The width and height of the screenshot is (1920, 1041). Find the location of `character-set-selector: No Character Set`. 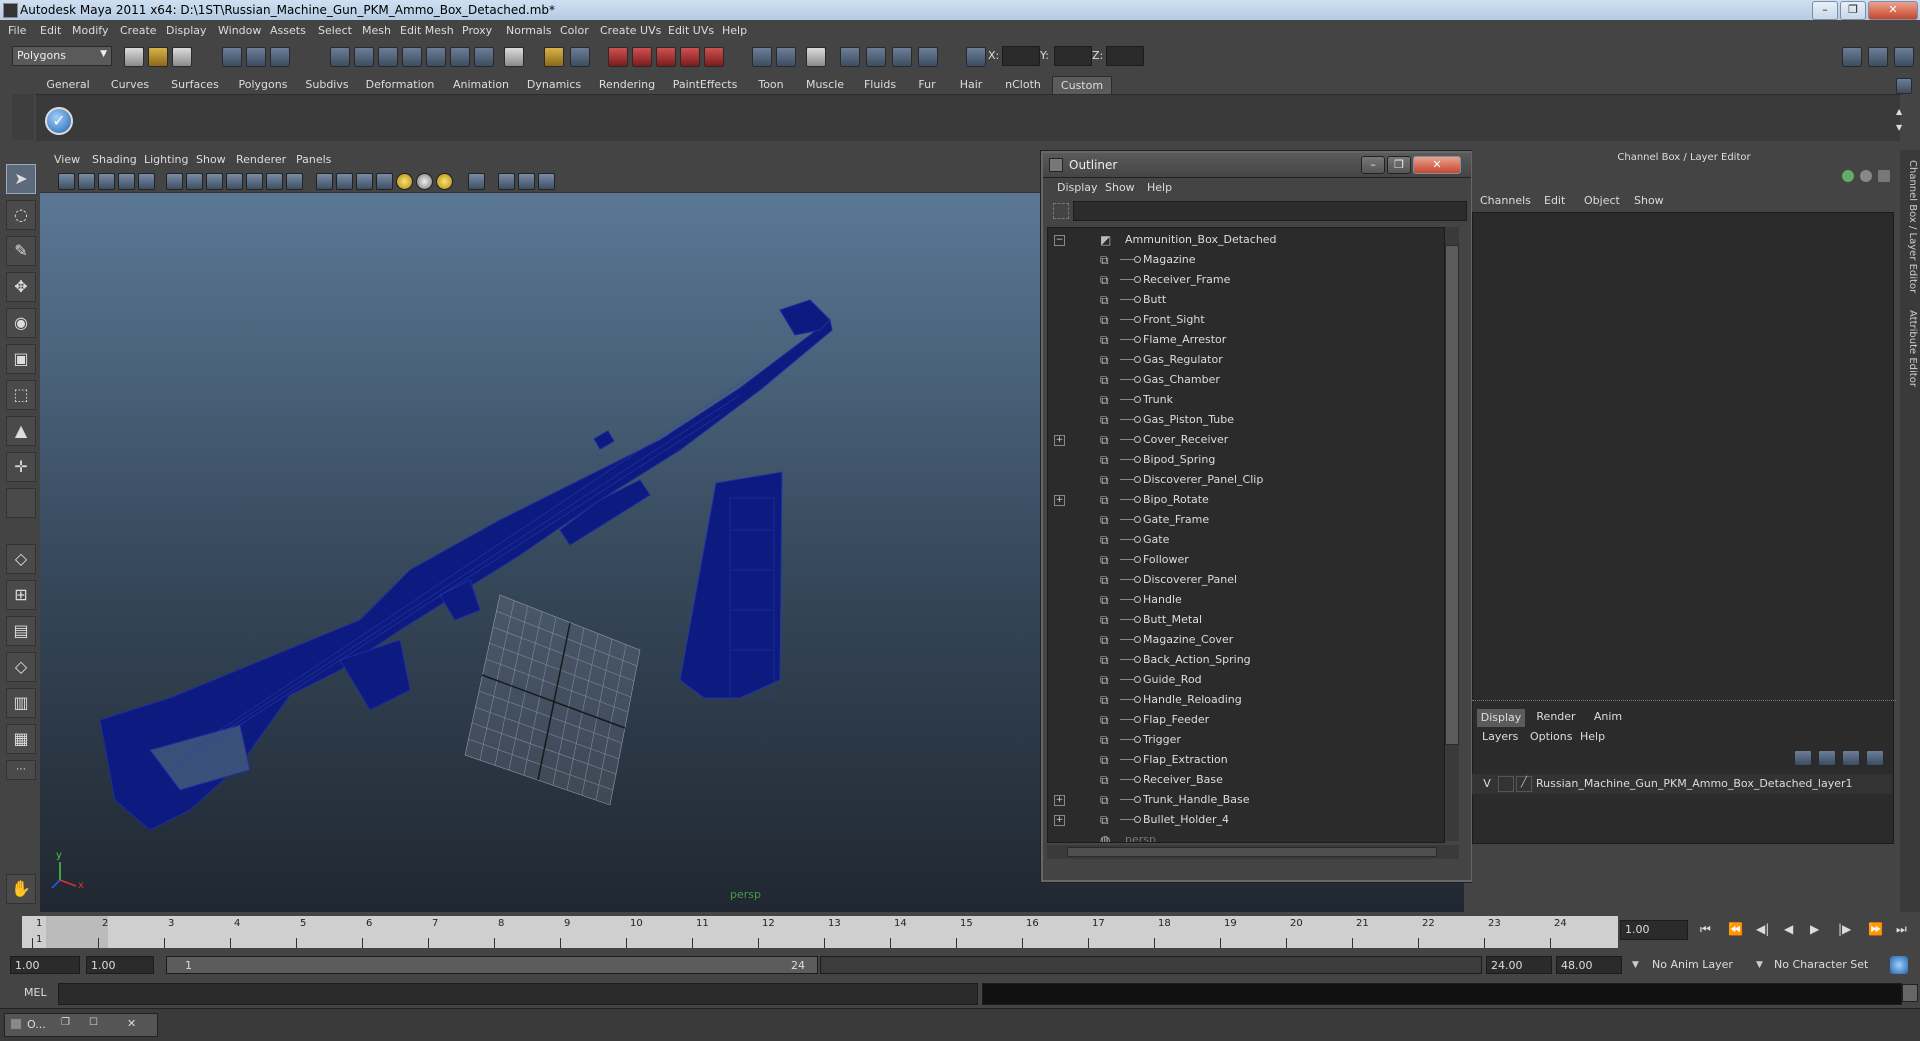

character-set-selector: No Character Set is located at coordinates (1829, 965).